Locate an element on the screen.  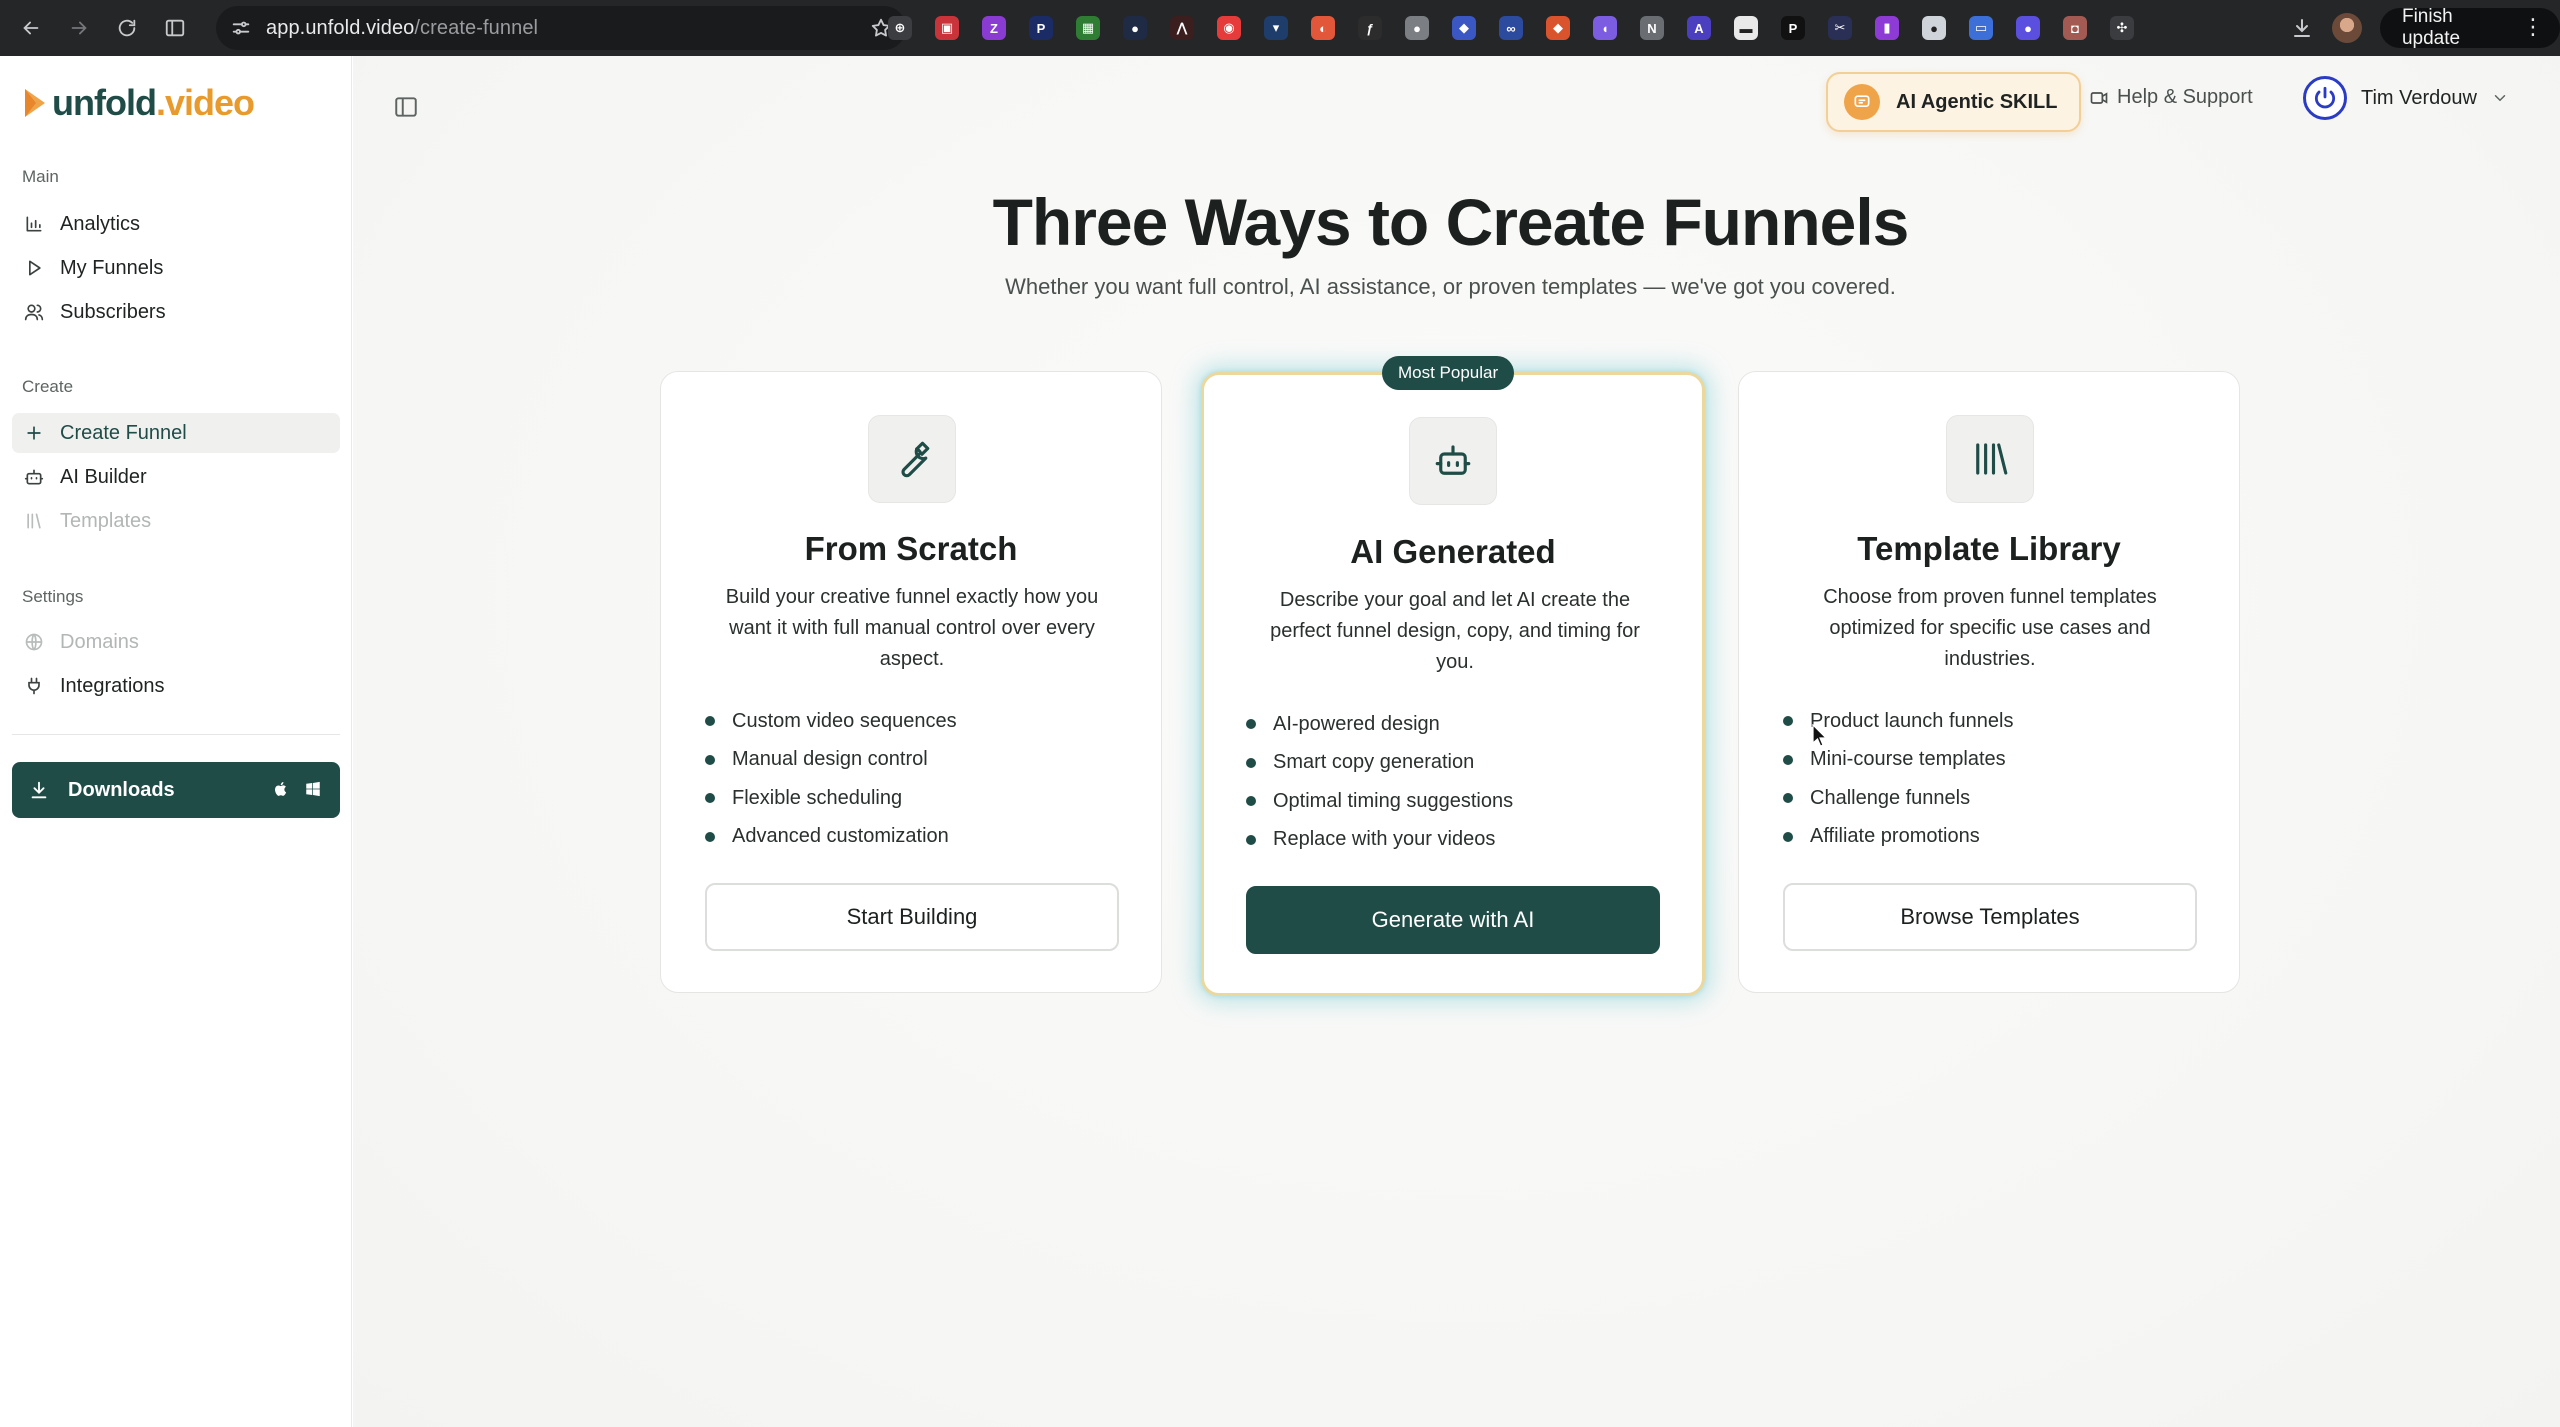
car-ext-icon: ◘ is located at coordinates (2075, 28).